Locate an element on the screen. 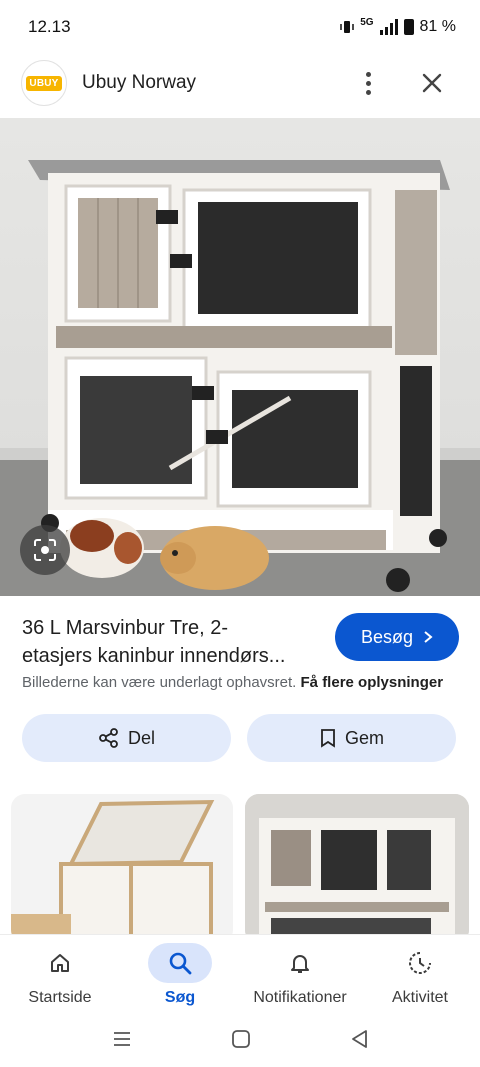  search-icon is located at coordinates (180, 963).